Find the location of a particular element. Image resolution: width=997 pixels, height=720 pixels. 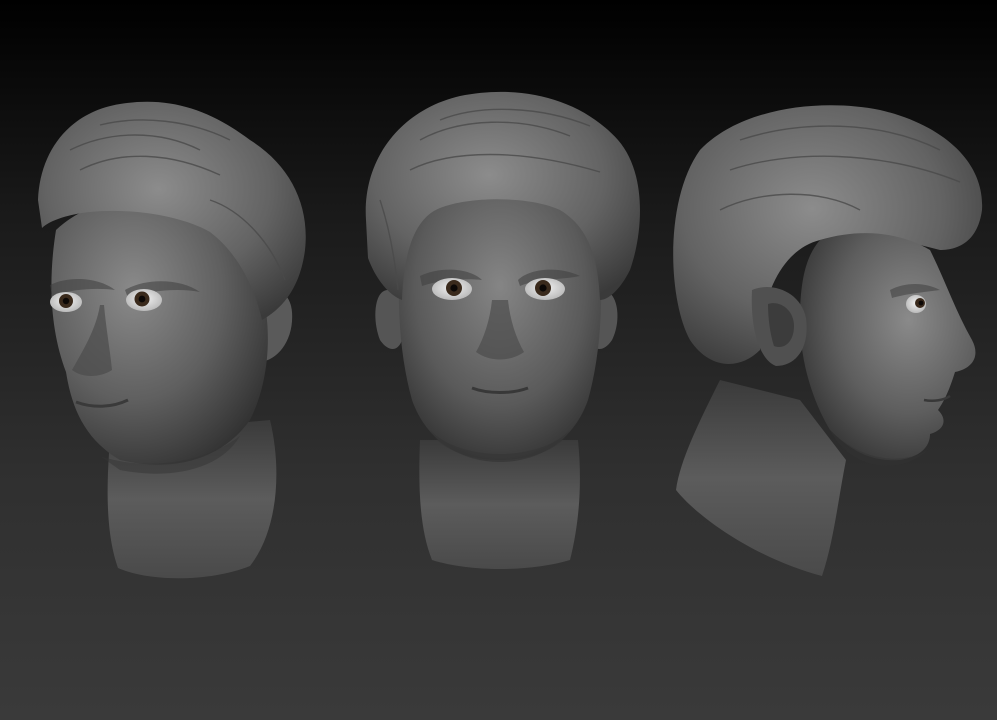

pupil is located at coordinates (921, 303).